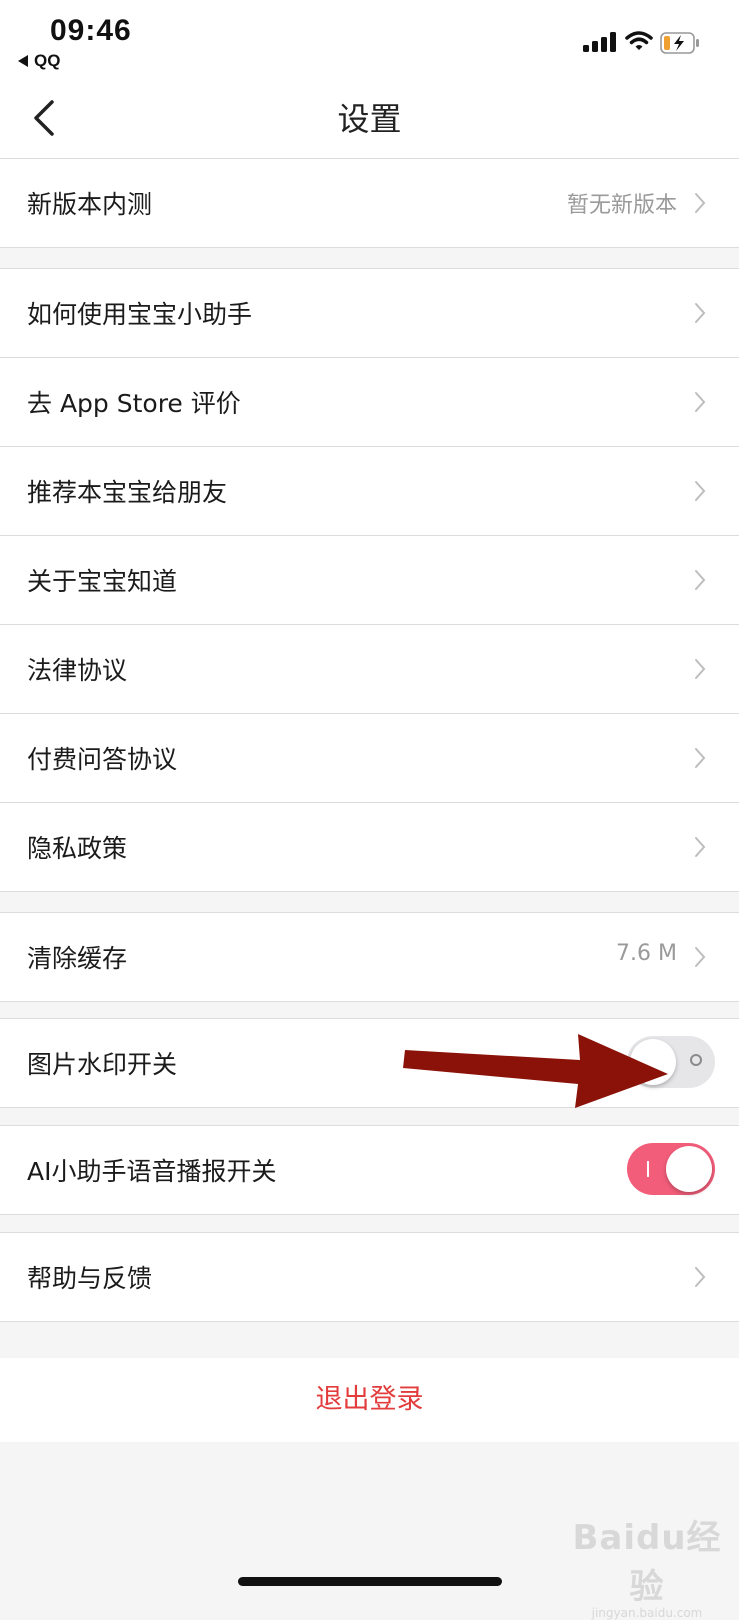 The height and width of the screenshot is (1620, 739). Describe the element at coordinates (90, 1278) in the screenshot. I see `row-label: 帮助与反馈` at that location.